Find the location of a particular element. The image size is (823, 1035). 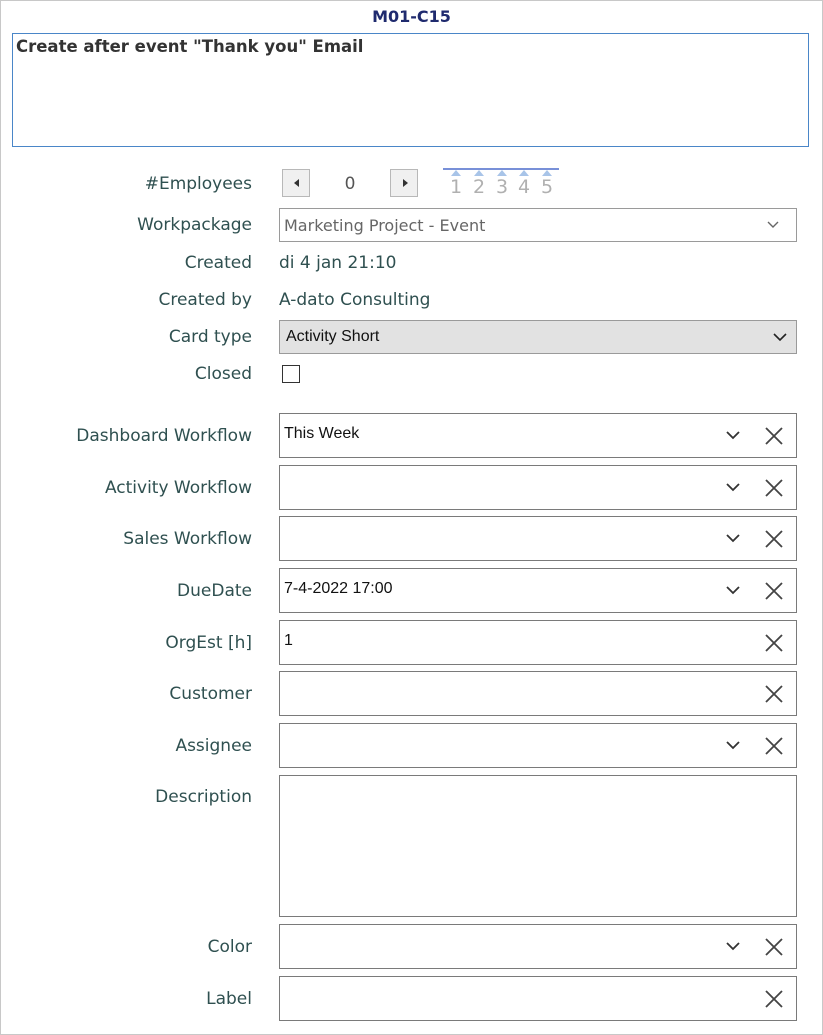

customer-field is located at coordinates (538, 693).